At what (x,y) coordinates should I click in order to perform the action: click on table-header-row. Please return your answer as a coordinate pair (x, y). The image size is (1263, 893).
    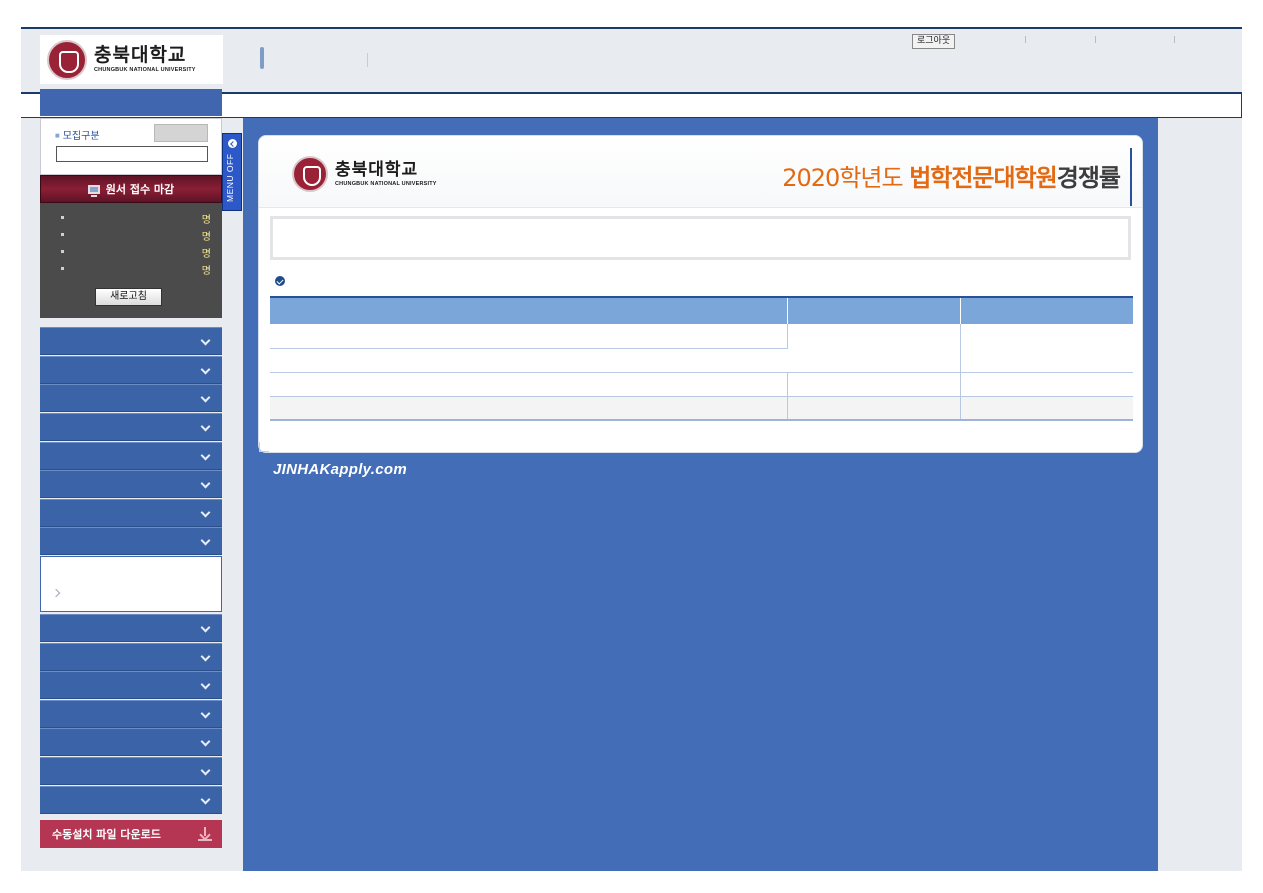
    Looking at the image, I should click on (701, 310).